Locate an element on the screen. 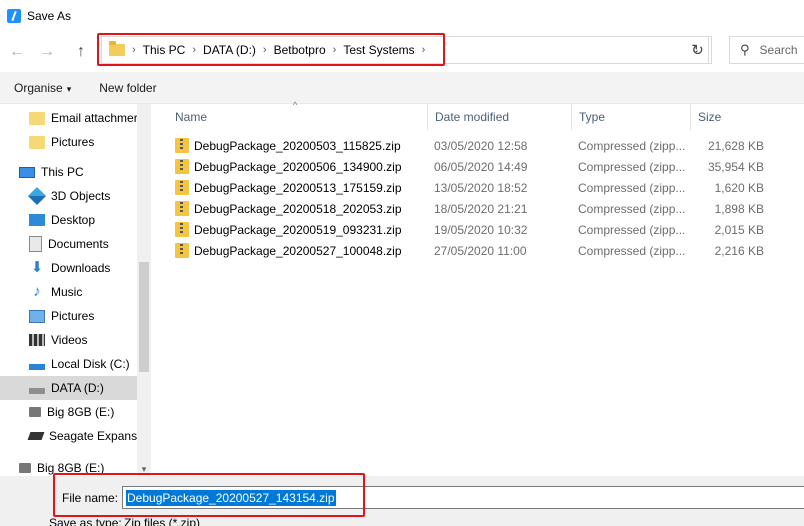 Image resolution: width=804 pixels, height=526 pixels. column-header-type: Type is located at coordinates (630, 117).